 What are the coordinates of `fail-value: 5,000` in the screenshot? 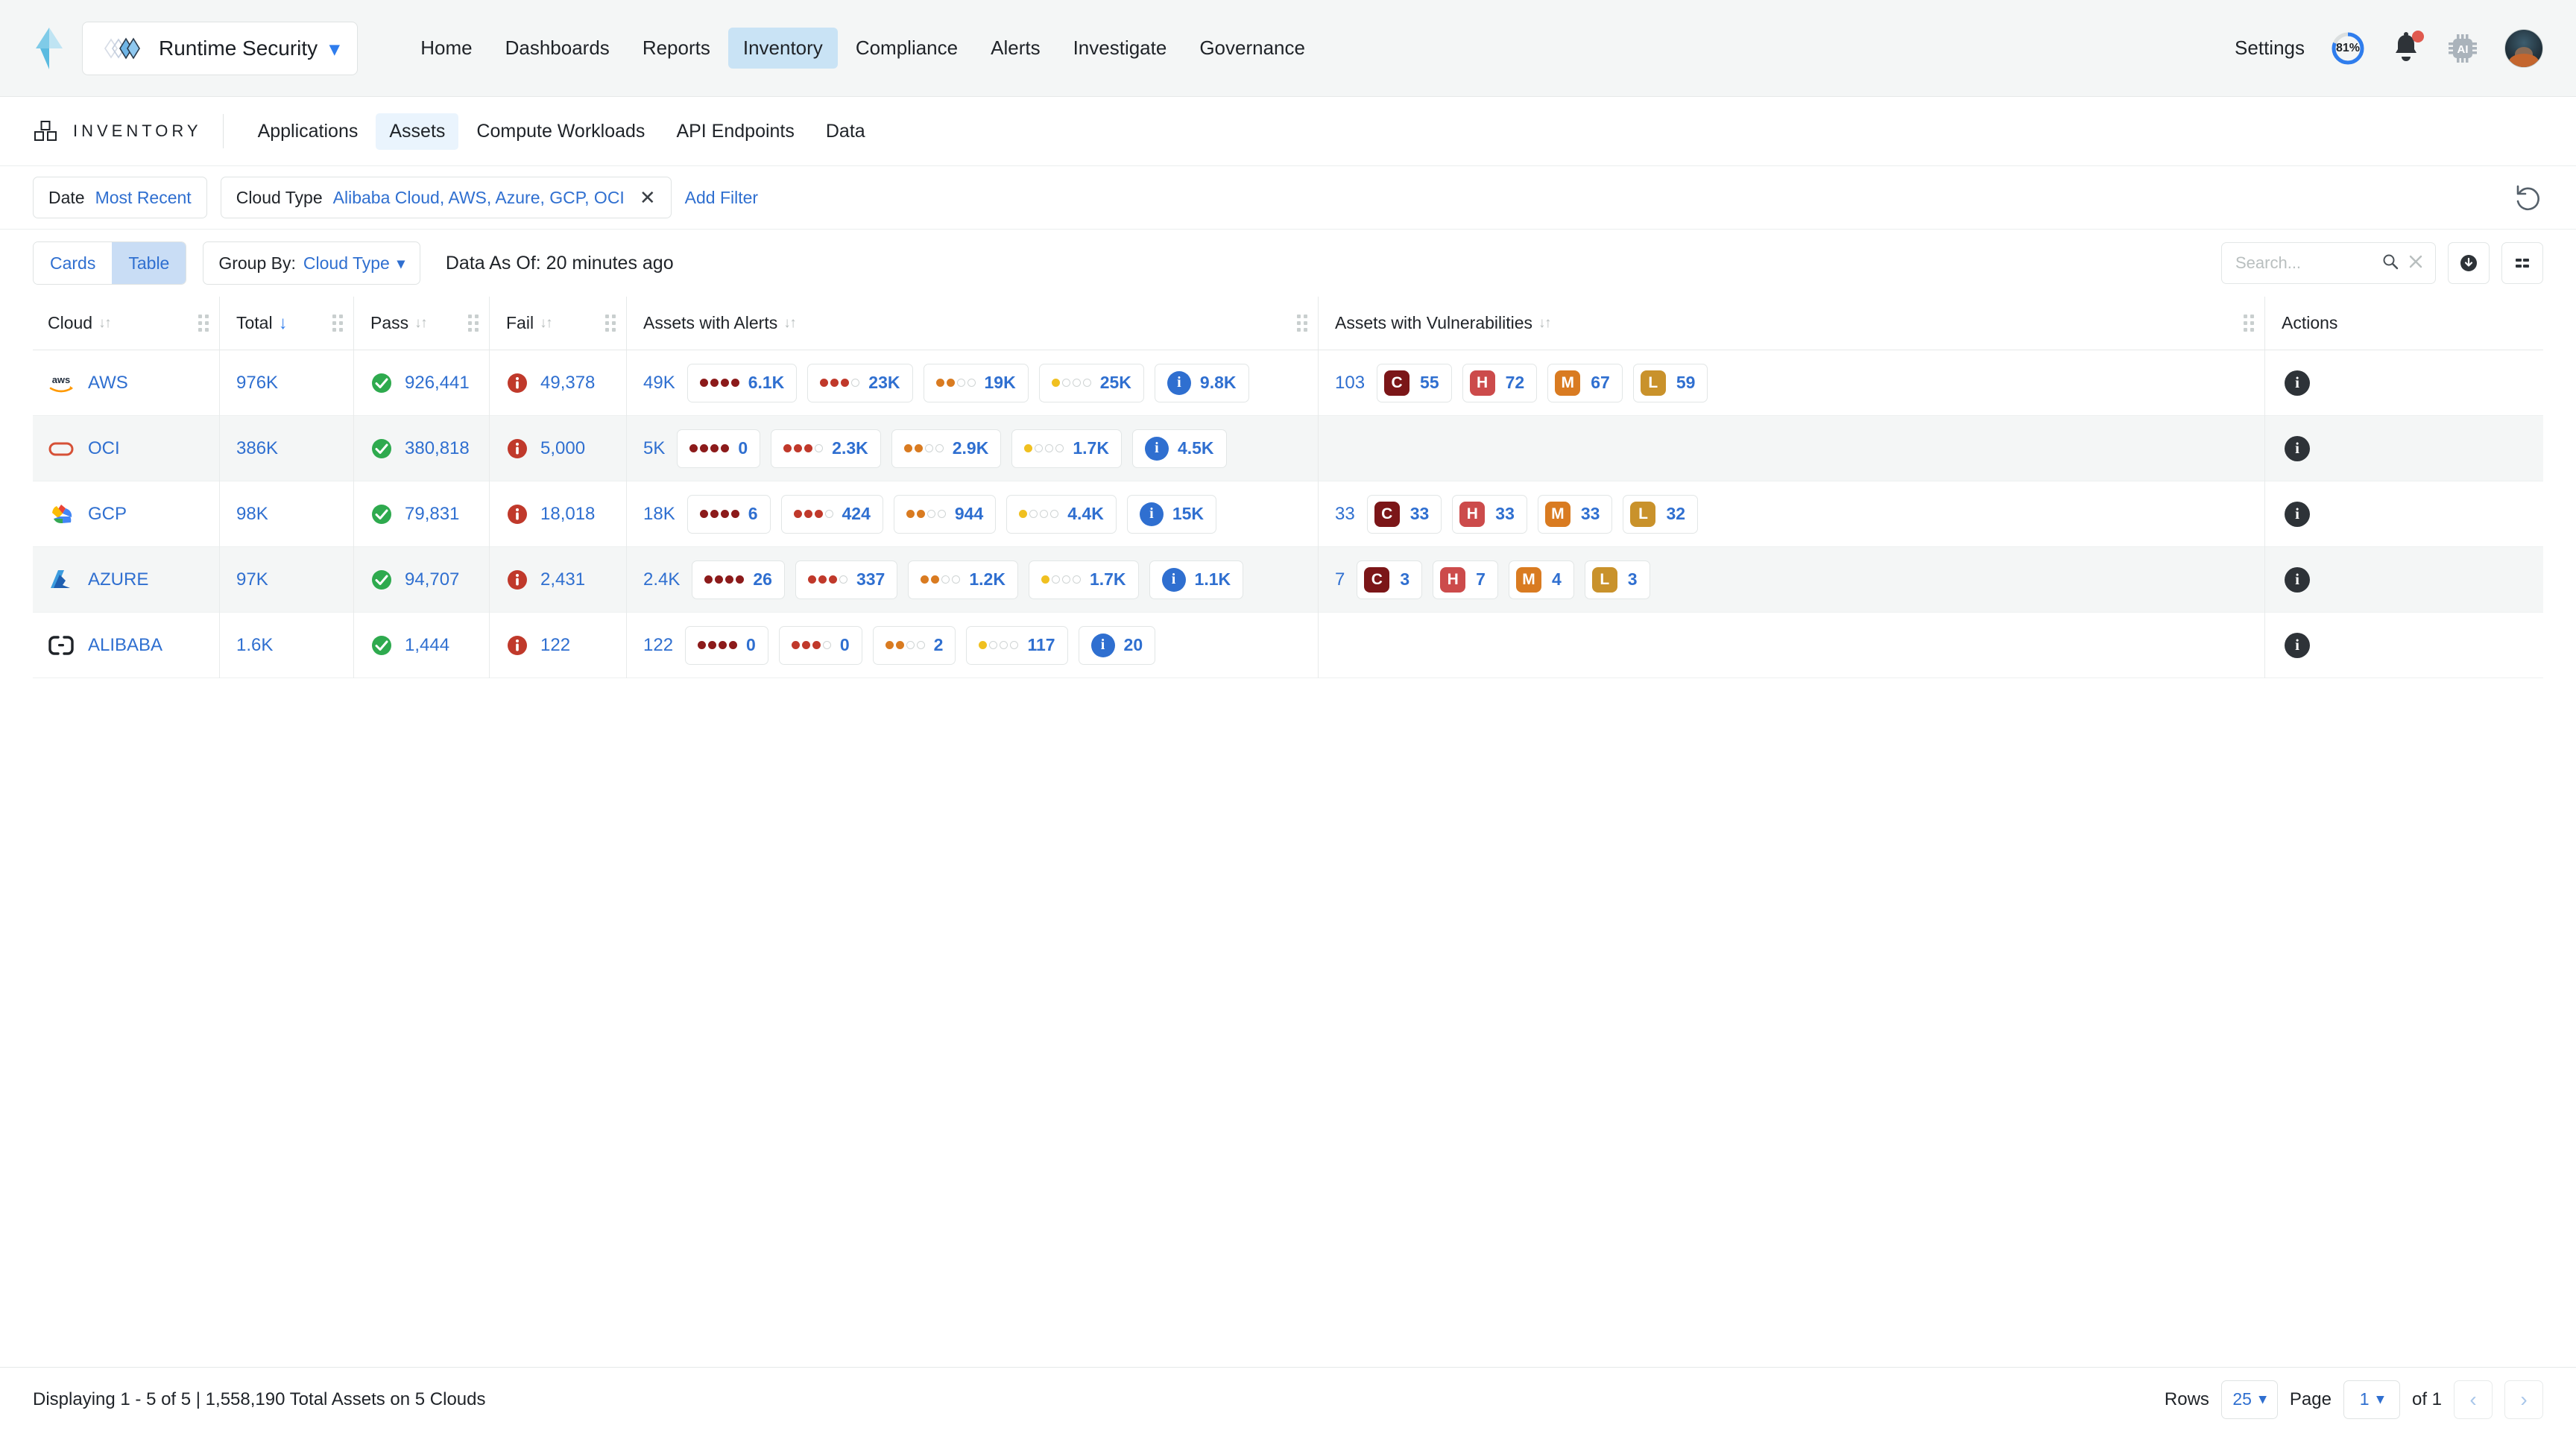 It's located at (562, 448).